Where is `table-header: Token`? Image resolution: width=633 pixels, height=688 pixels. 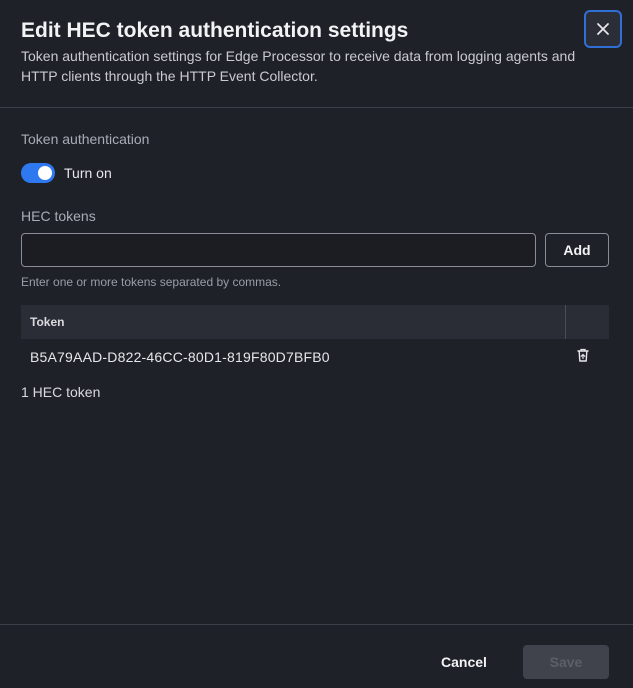 table-header: Token is located at coordinates (315, 322).